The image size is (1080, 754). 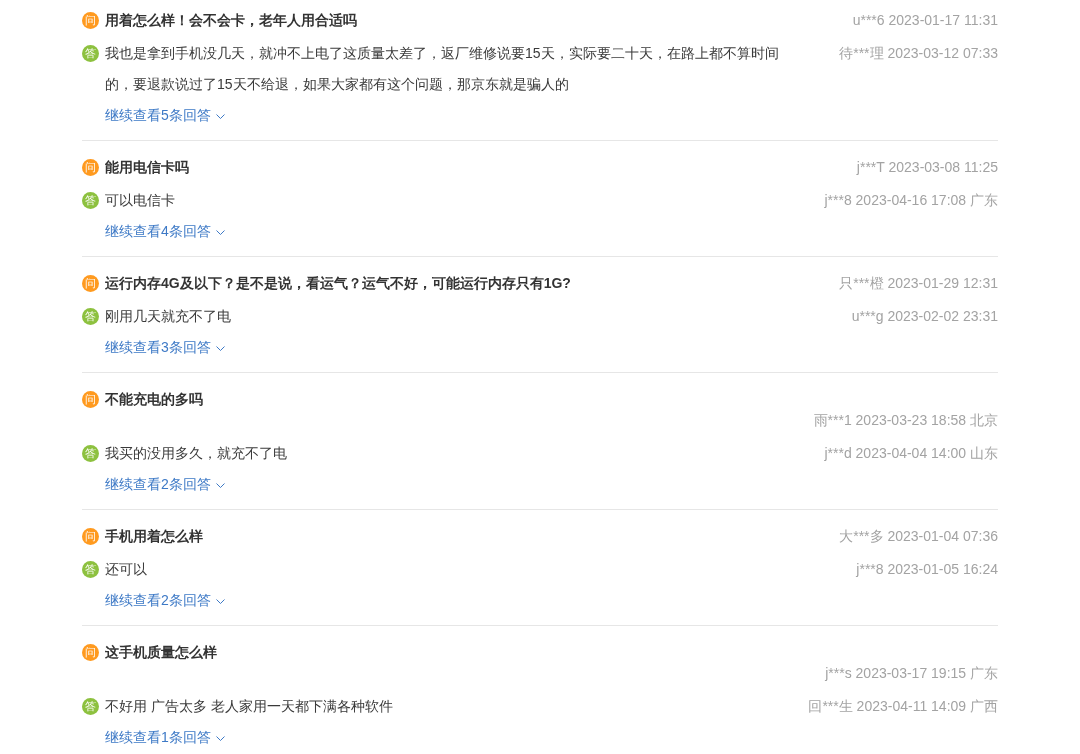 What do you see at coordinates (154, 536) in the screenshot?
I see `question-text: 手机用着怎么样` at bounding box center [154, 536].